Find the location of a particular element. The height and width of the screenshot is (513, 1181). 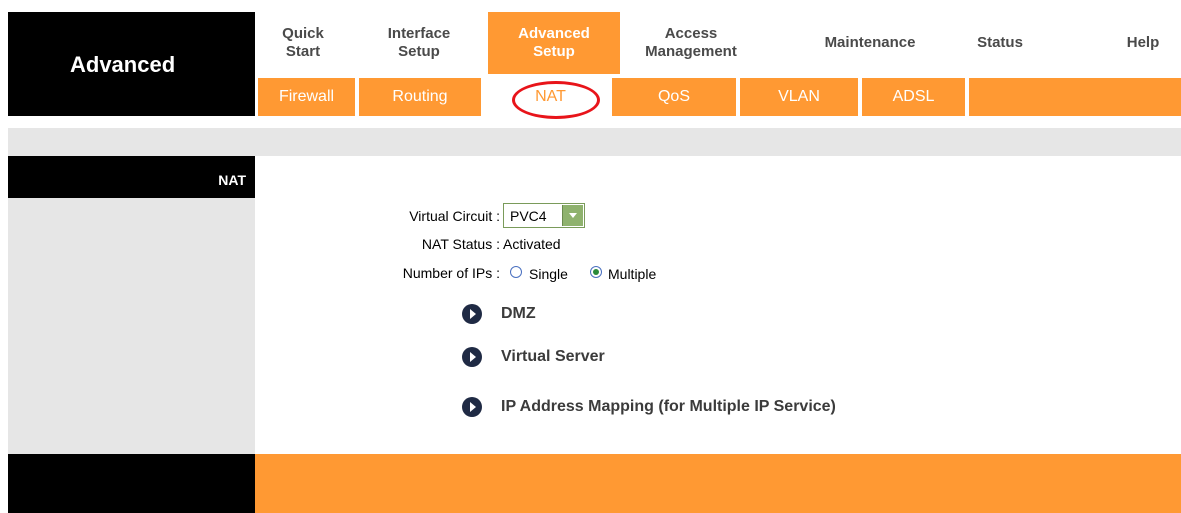

brand-block: Advanced is located at coordinates (131, 64).